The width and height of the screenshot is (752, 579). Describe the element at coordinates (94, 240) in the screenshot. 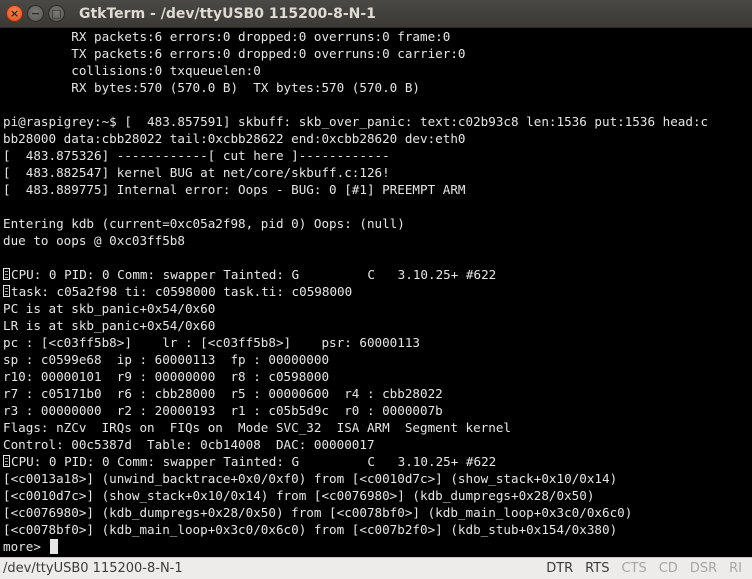

I see `terminal-line-text: due to oops @ 0xc03ff5b8` at that location.